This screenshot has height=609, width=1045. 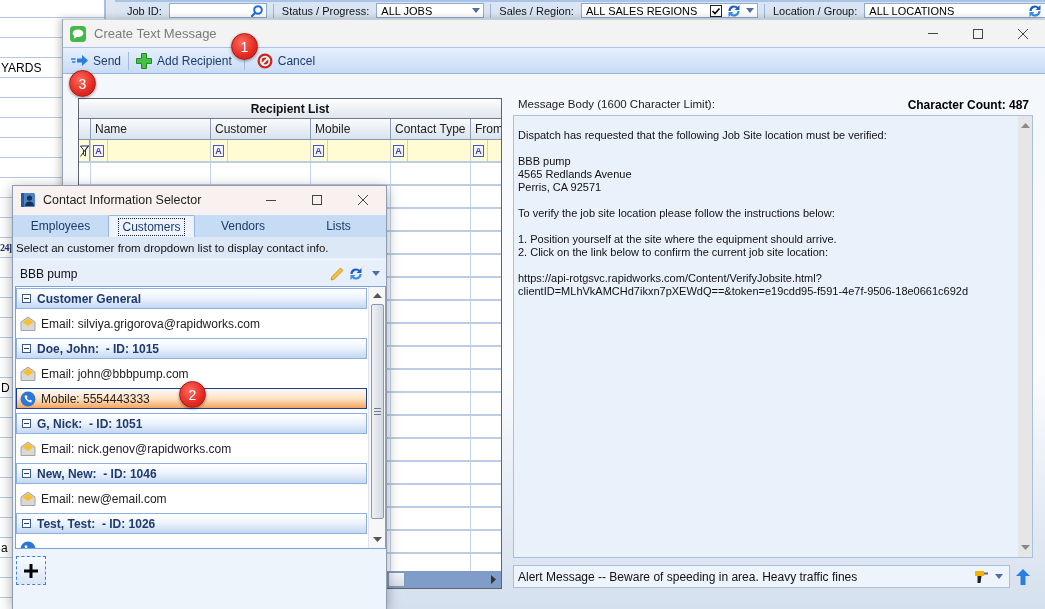 I want to click on table-cell: 24], so click(x=6, y=247).